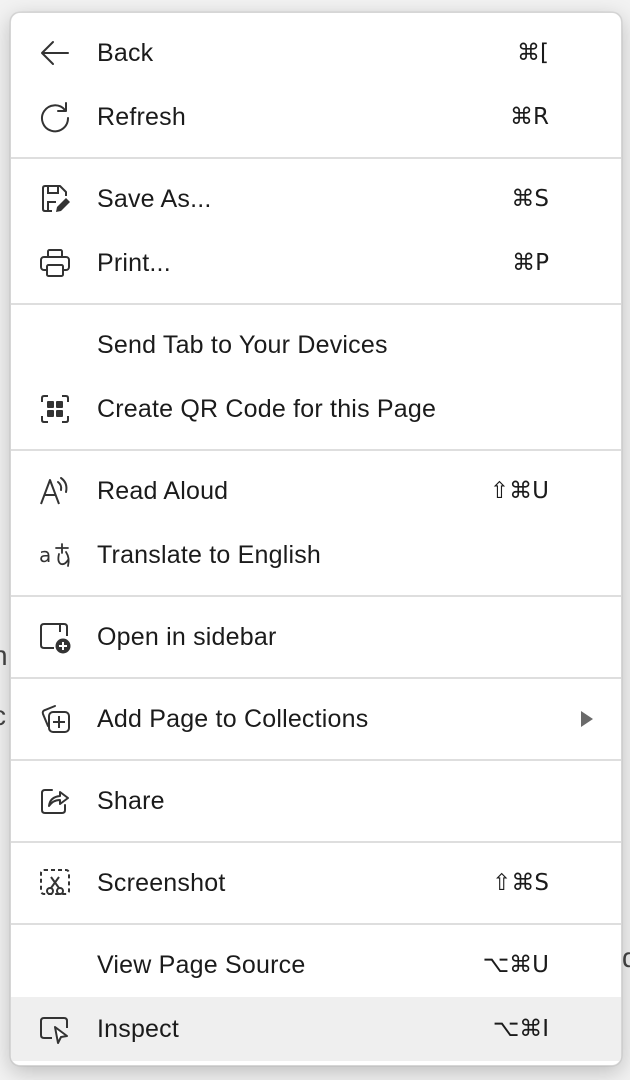 This screenshot has width=630, height=1080. Describe the element at coordinates (626, 957) in the screenshot. I see `background-fragment: d` at that location.